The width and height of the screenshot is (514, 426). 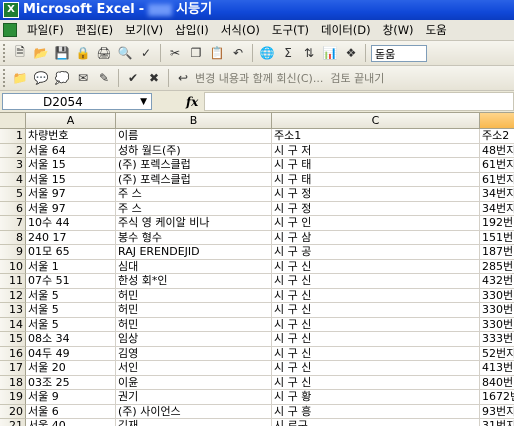 I want to click on cell-d: 840번, so click(x=497, y=383).